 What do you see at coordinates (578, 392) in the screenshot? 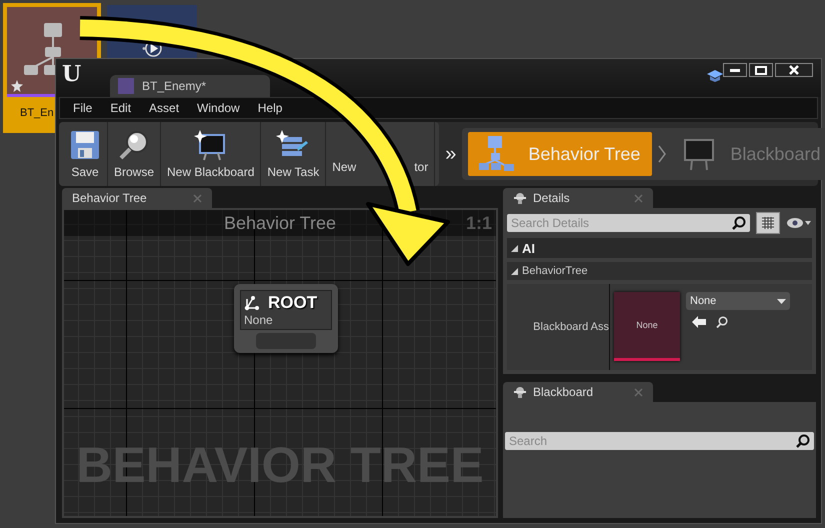
I see `panel-tab: Blackboard` at bounding box center [578, 392].